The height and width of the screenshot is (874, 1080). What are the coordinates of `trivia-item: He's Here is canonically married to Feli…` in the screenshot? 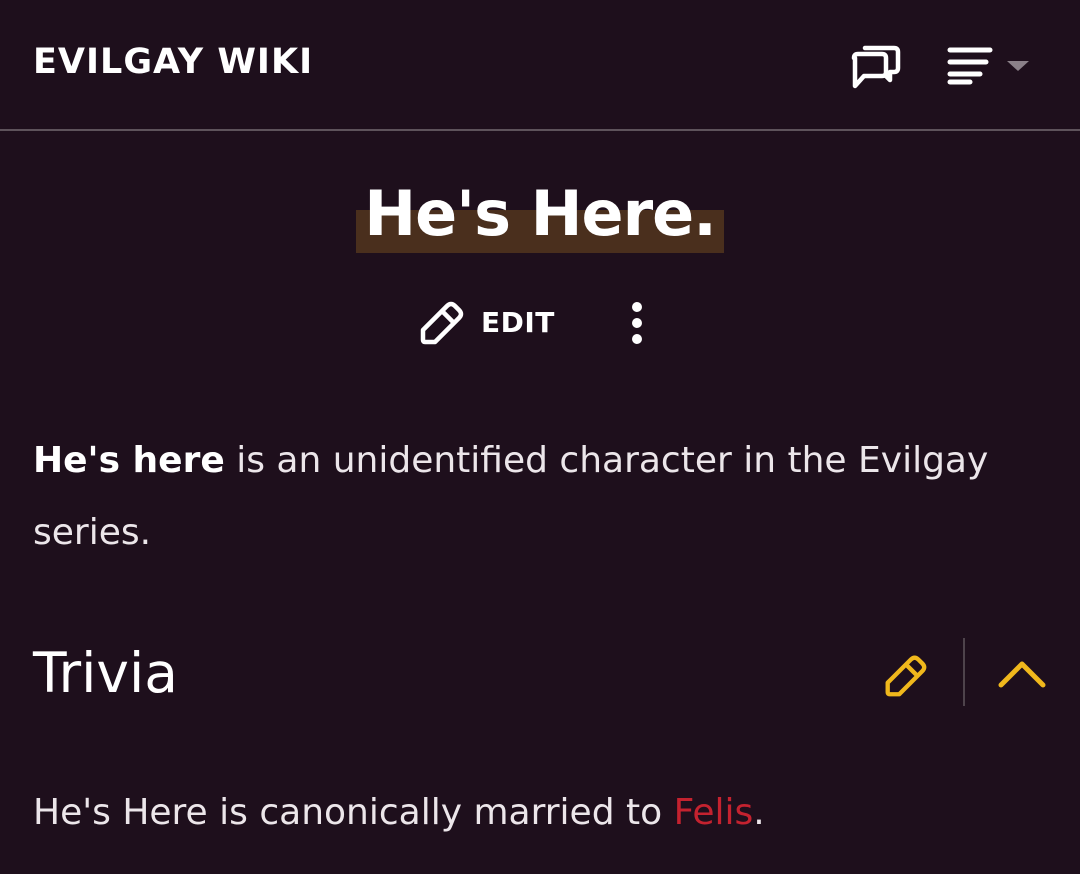 It's located at (399, 813).